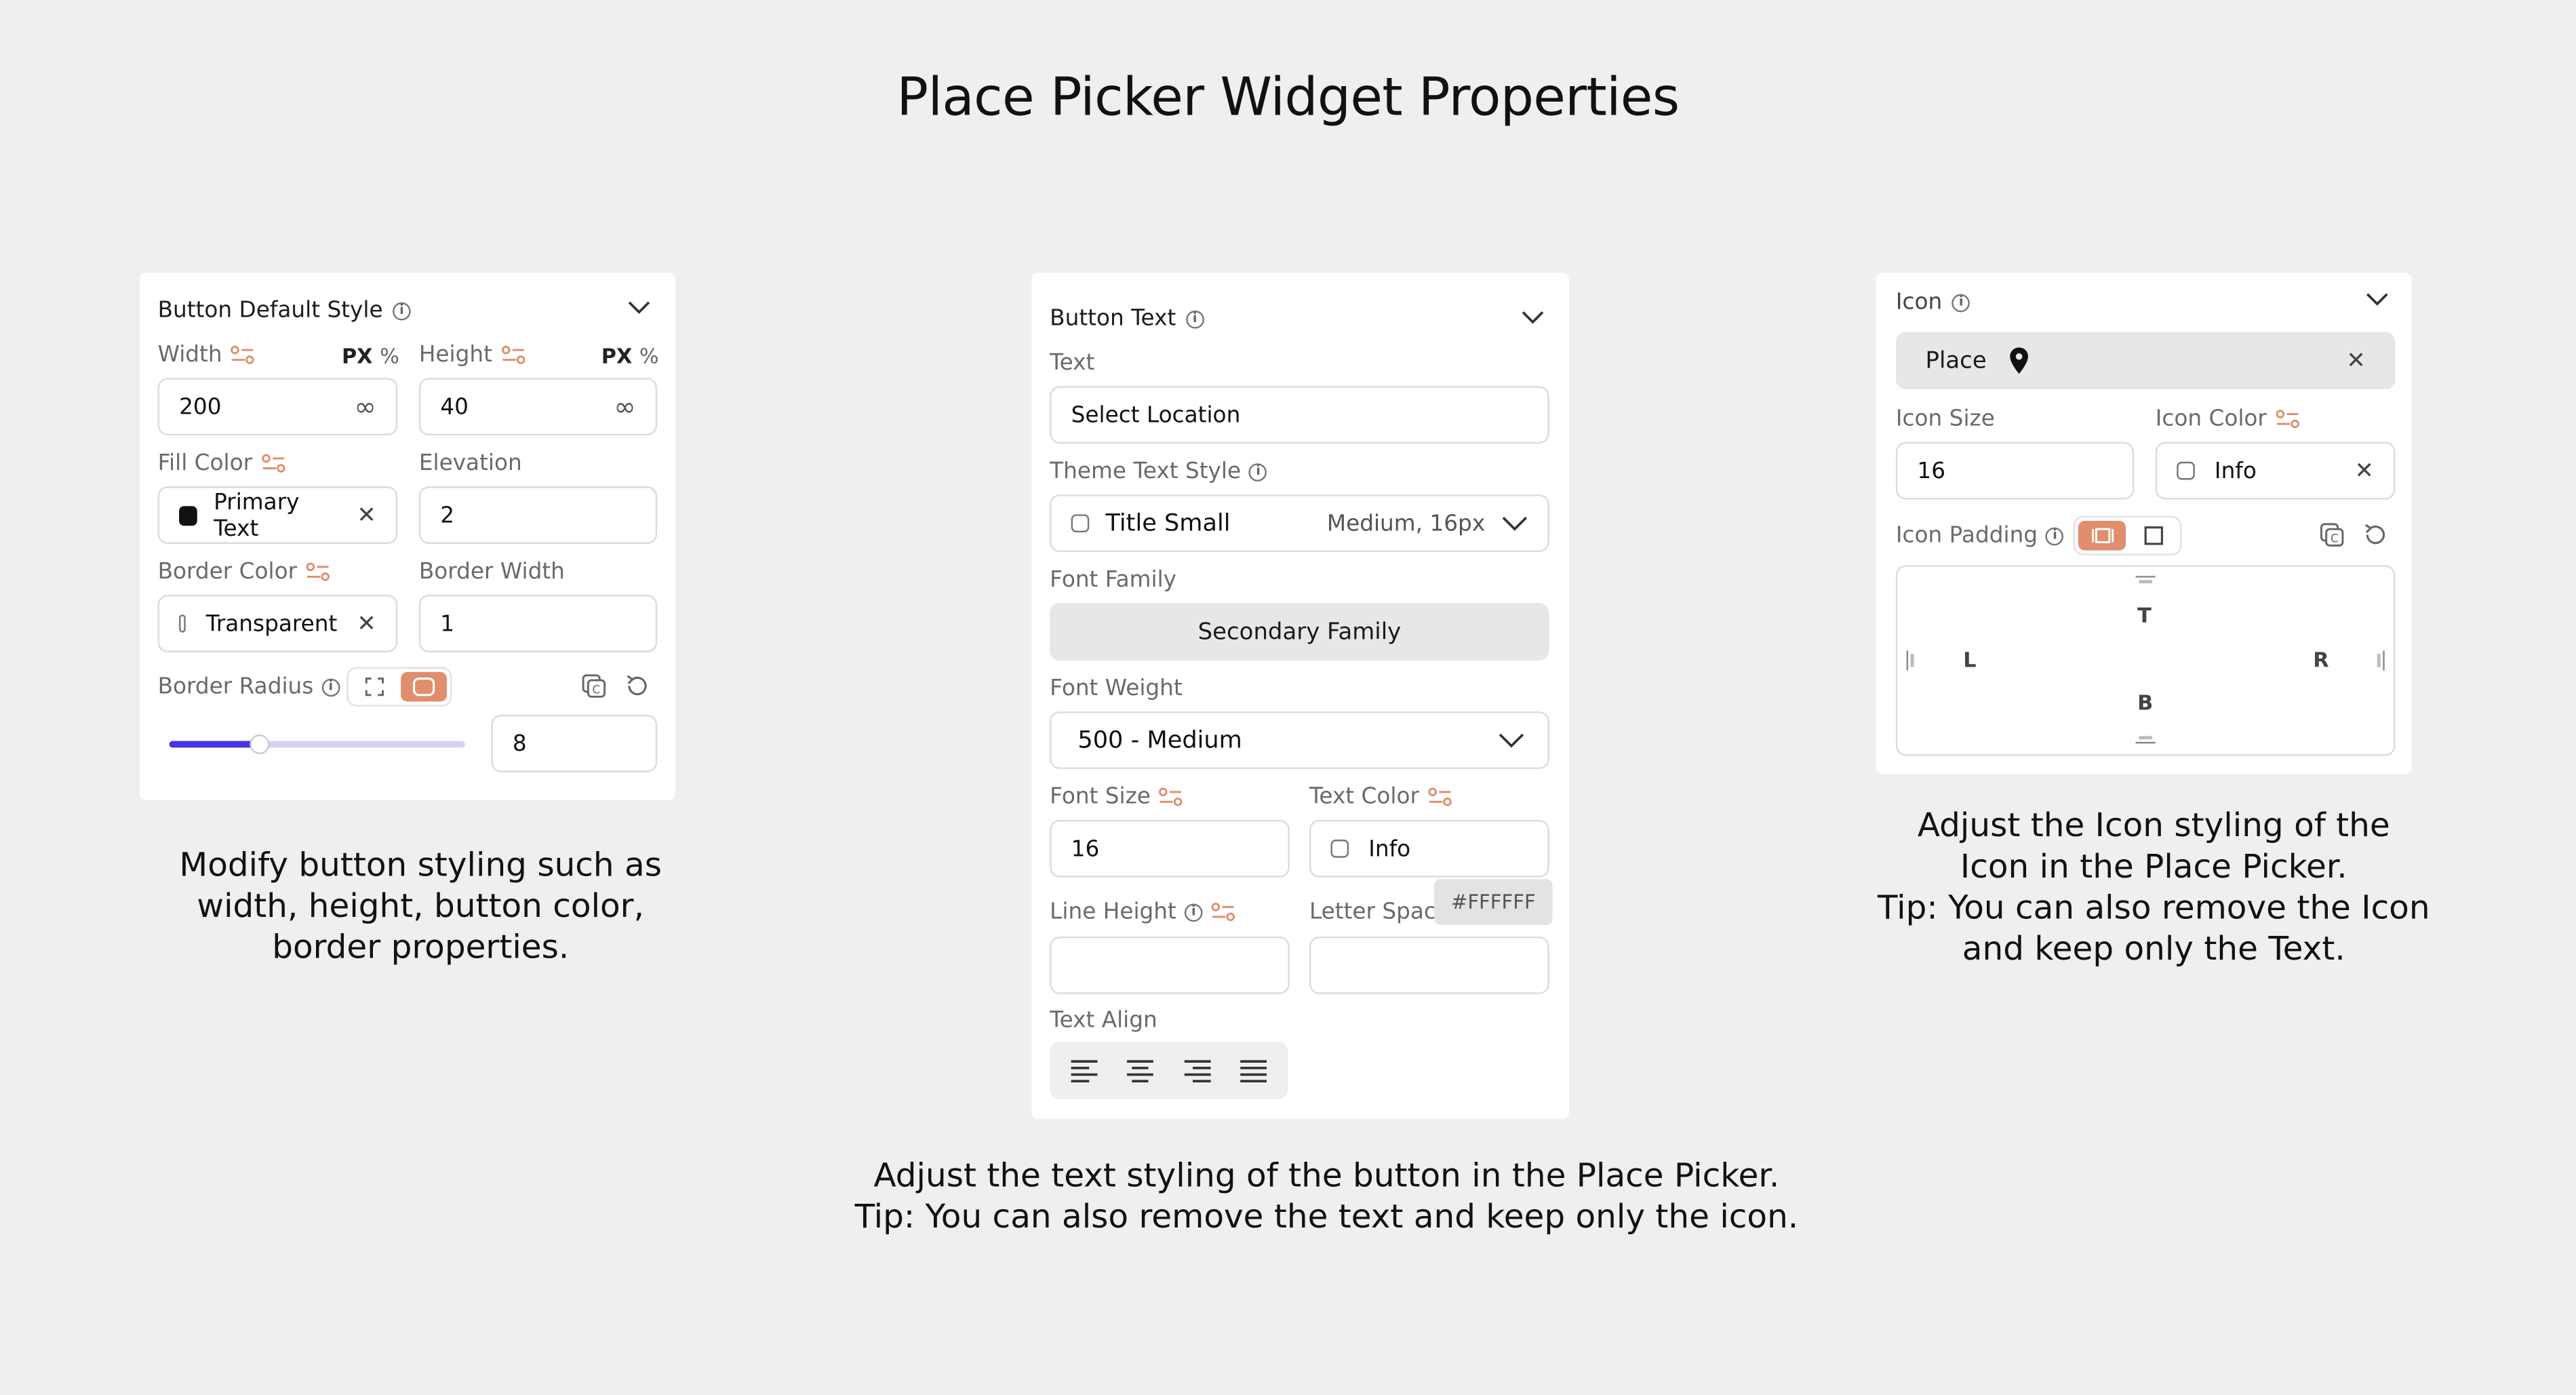  What do you see at coordinates (538, 407) in the screenshot?
I see `height-input: 40 ∞` at bounding box center [538, 407].